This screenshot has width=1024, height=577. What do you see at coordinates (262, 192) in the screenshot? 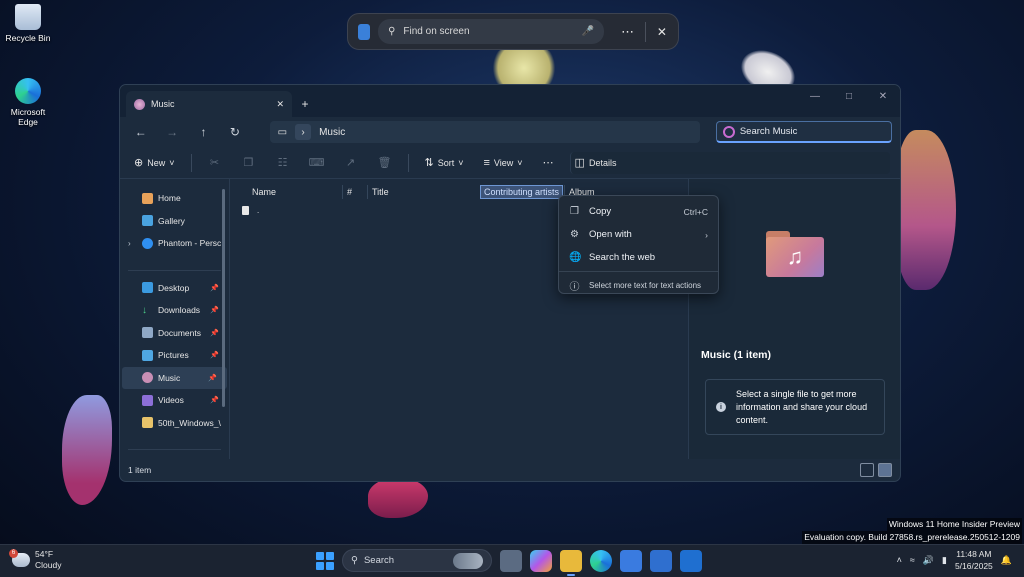
I see `column-header-name: Name` at bounding box center [262, 192].